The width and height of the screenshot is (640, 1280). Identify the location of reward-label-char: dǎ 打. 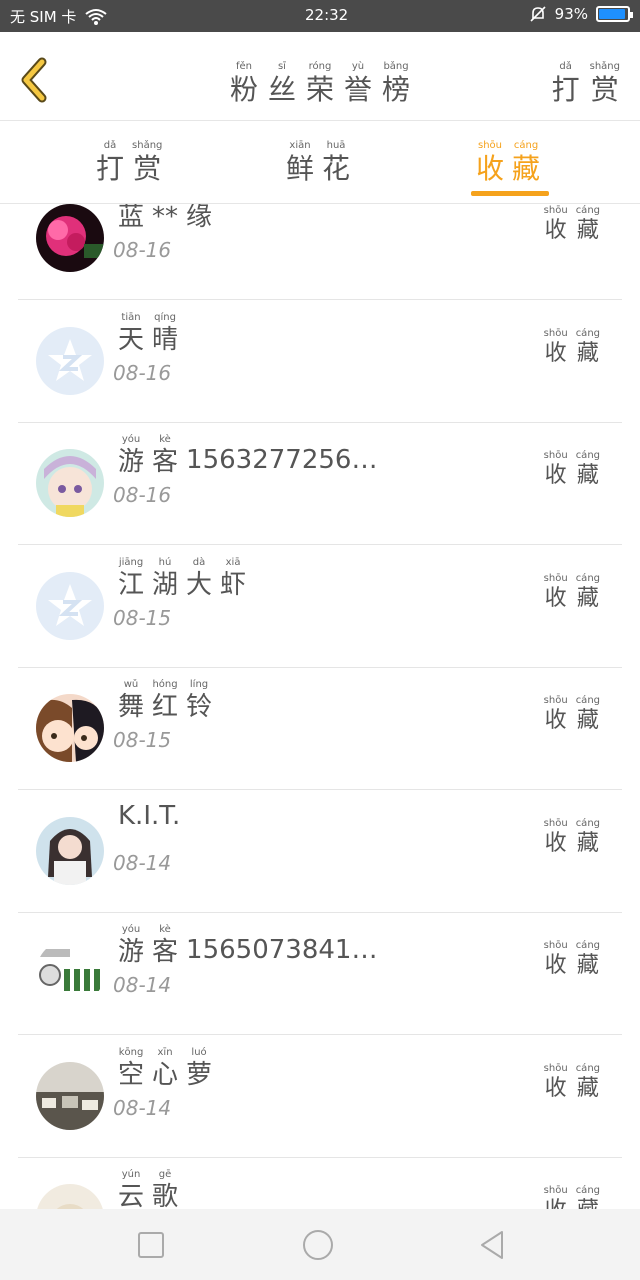
(566, 83).